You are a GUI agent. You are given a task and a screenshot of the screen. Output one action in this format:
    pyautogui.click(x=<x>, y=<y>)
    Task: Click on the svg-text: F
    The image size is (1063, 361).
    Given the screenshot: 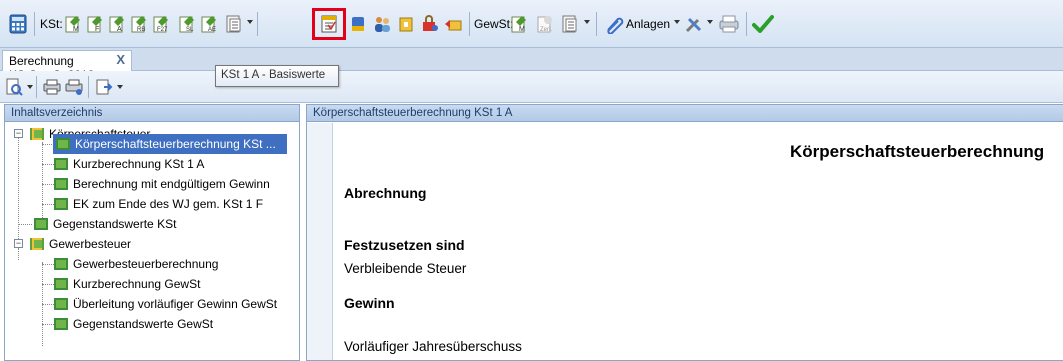 What is the action you would take?
    pyautogui.click(x=97, y=29)
    